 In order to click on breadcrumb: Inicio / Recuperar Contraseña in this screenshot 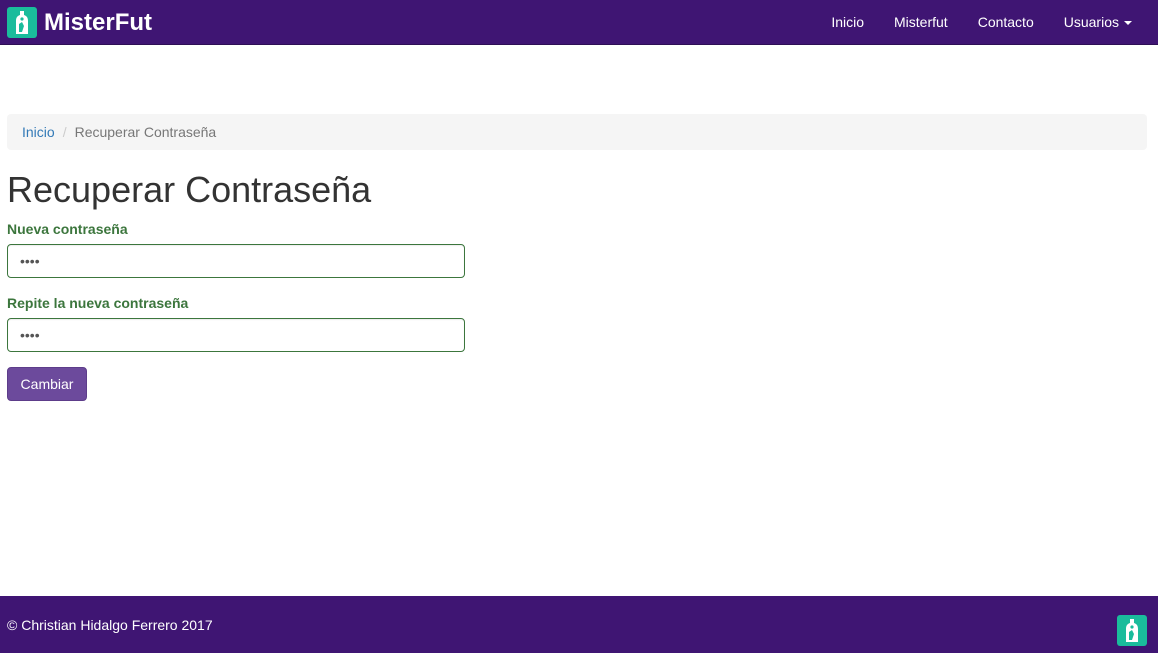, I will do `click(577, 132)`.